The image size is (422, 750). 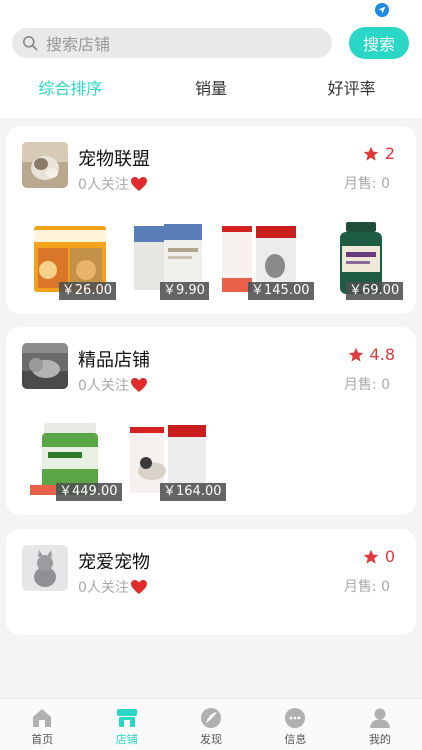 I want to click on tab-discover: 发现, so click(x=211, y=724).